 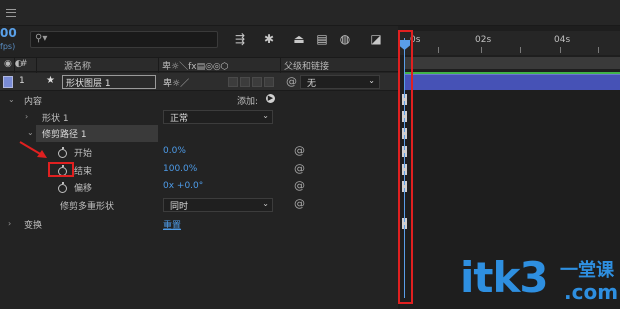 I want to click on parent-value: 无, so click(x=312, y=84).